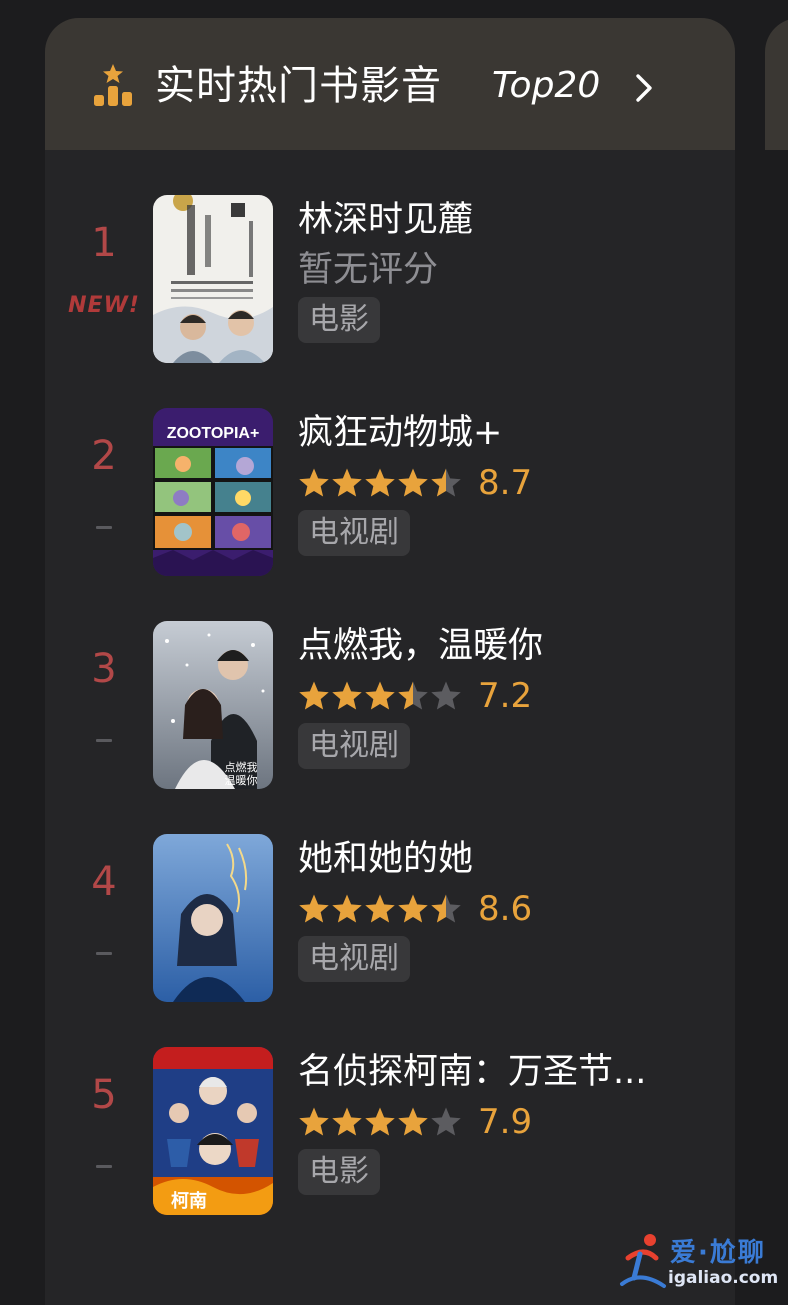 The width and height of the screenshot is (788, 1305). Describe the element at coordinates (104, 305) in the screenshot. I see `new-badge: NEW!` at that location.